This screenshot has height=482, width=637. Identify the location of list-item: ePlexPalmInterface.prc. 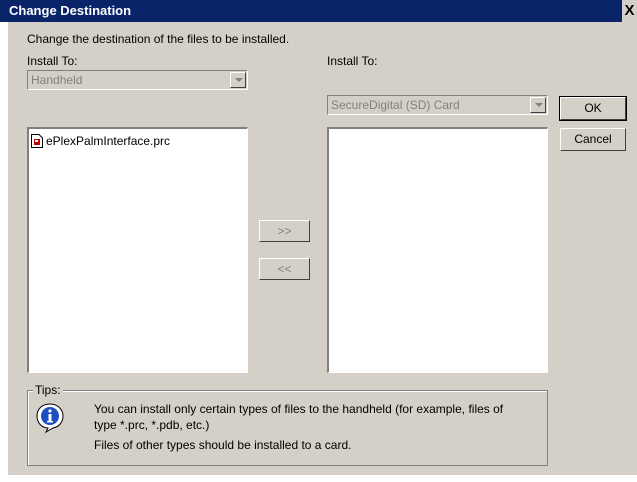
(131, 141).